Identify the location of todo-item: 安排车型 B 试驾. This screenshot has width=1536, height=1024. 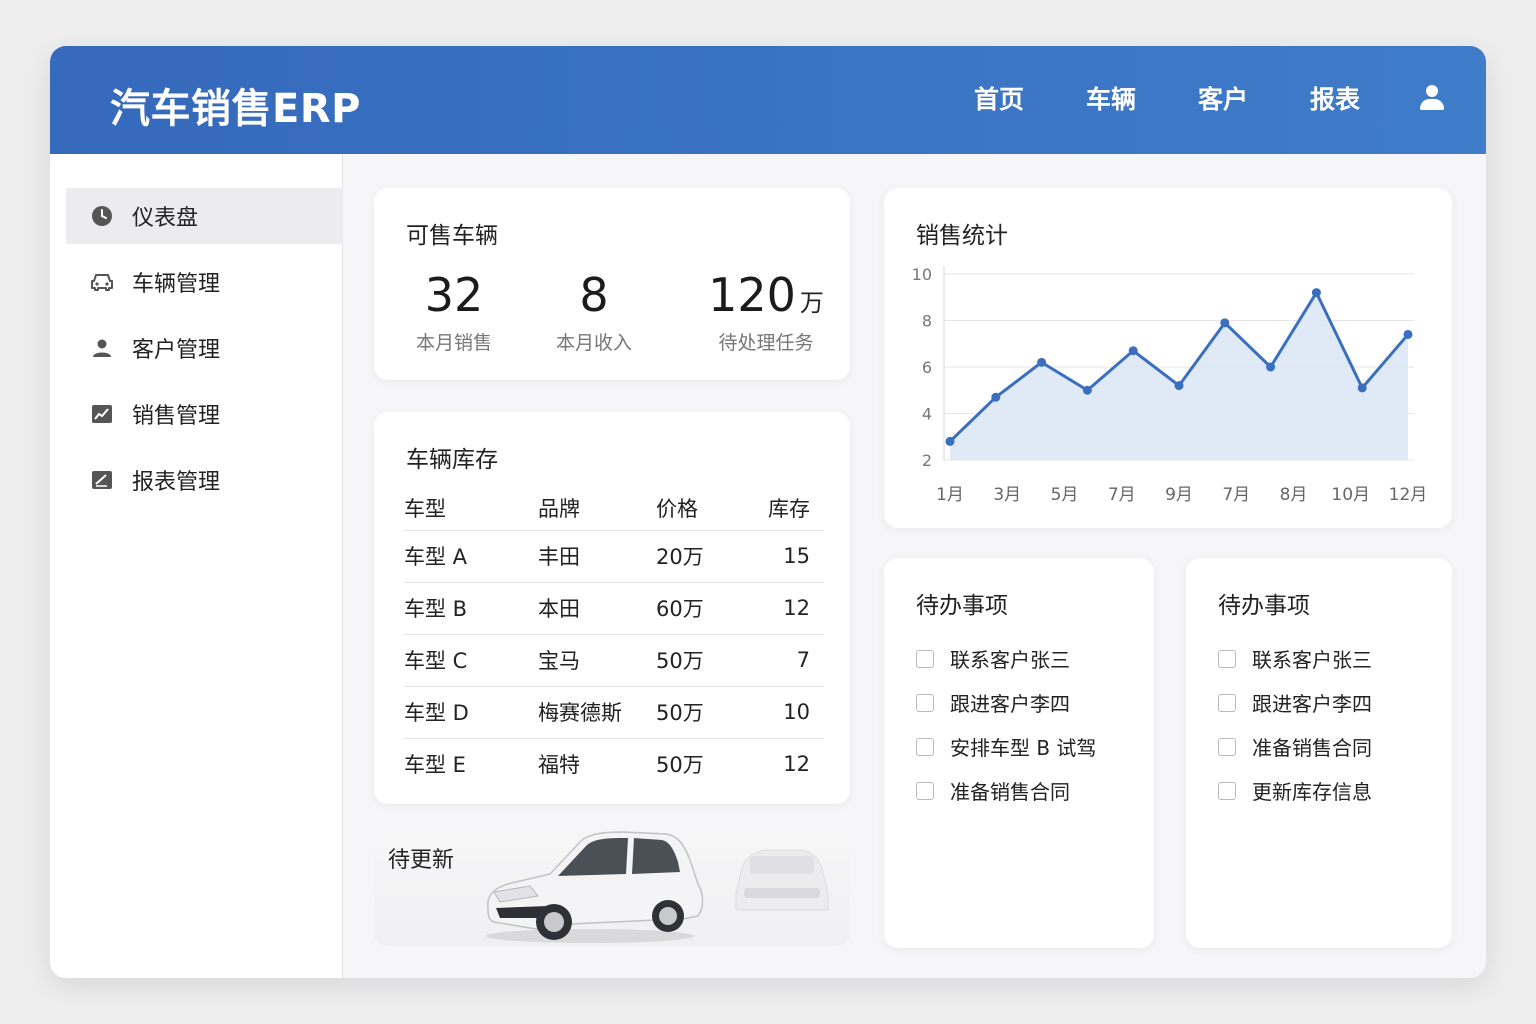
(1006, 746).